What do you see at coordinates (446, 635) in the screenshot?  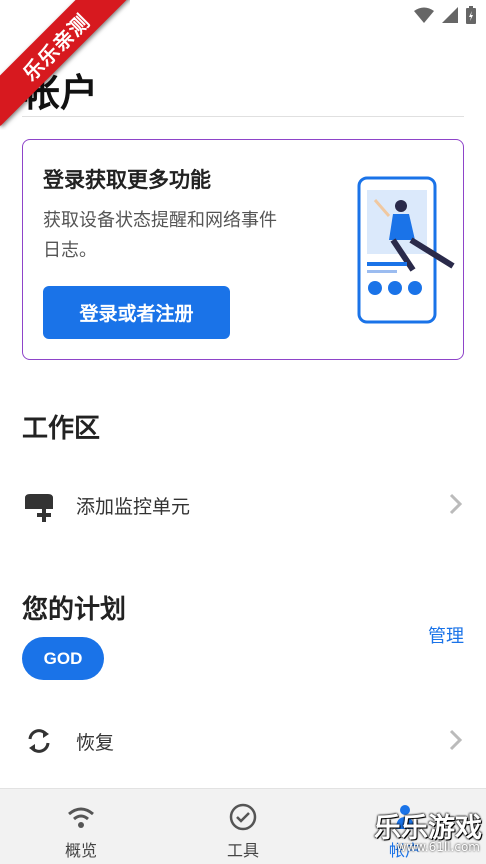 I see `manage-plan-link: 管理` at bounding box center [446, 635].